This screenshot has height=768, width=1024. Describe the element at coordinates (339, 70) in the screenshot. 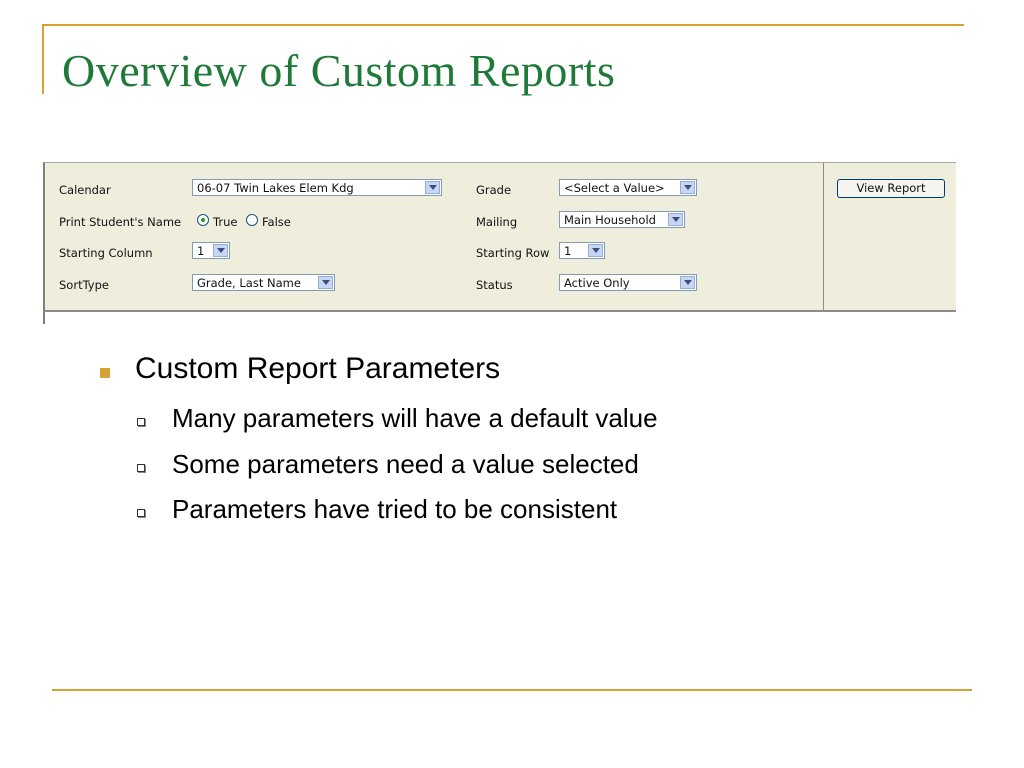

I see `slide-title: Overview of Custom Reports` at that location.